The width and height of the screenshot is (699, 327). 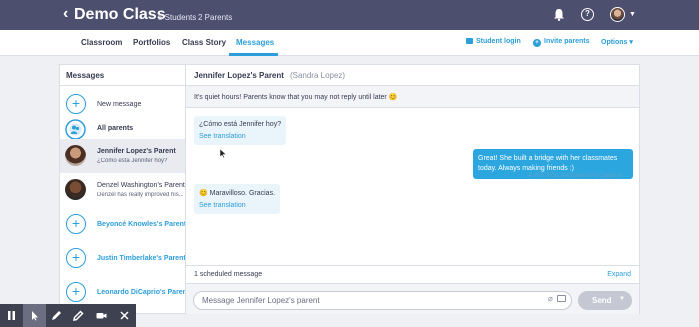 What do you see at coordinates (317, 75) in the screenshot?
I see `conversation-subtitle: (Sandra Lopez)` at bounding box center [317, 75].